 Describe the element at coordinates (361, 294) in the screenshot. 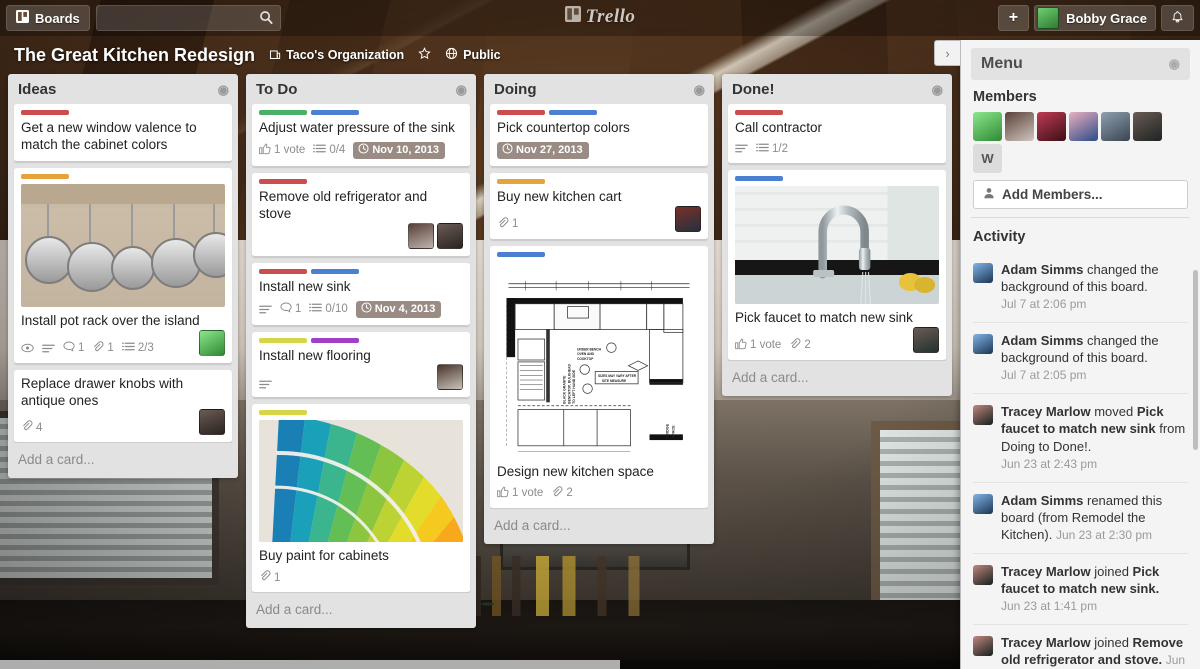

I see `card: Install new sink 1 0/10 Nov 4, 2013` at that location.